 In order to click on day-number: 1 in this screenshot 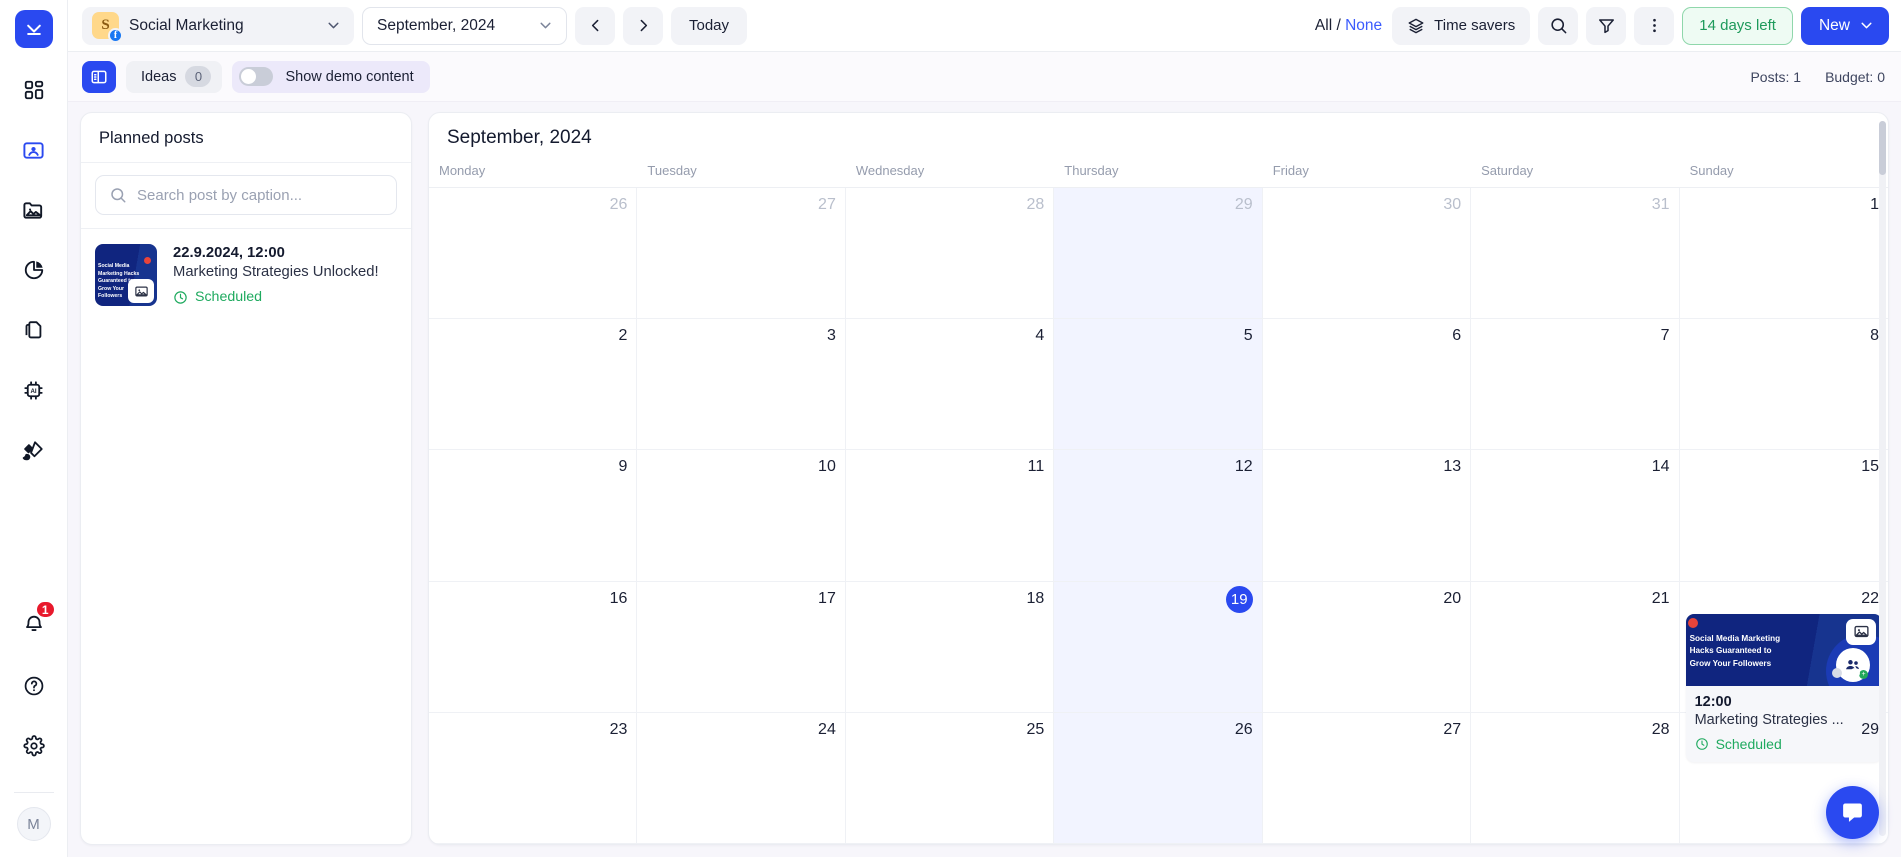, I will do `click(1874, 204)`.